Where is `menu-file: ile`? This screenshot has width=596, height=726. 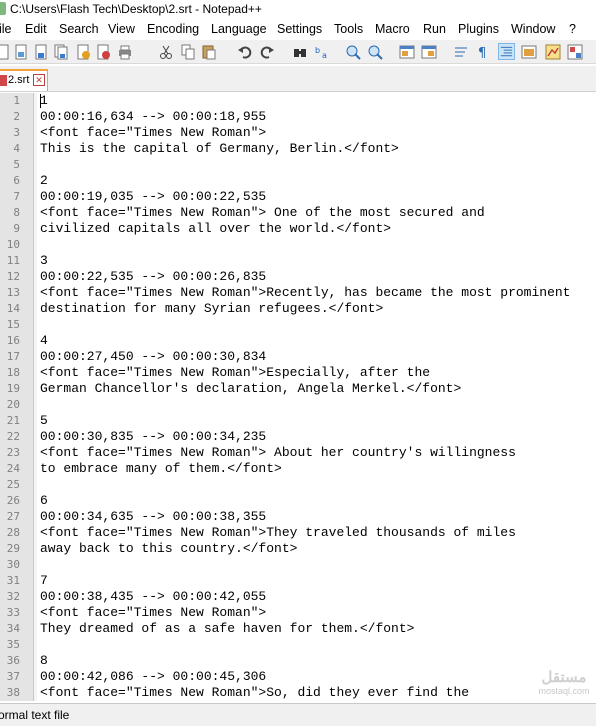
menu-file: ile is located at coordinates (6, 29).